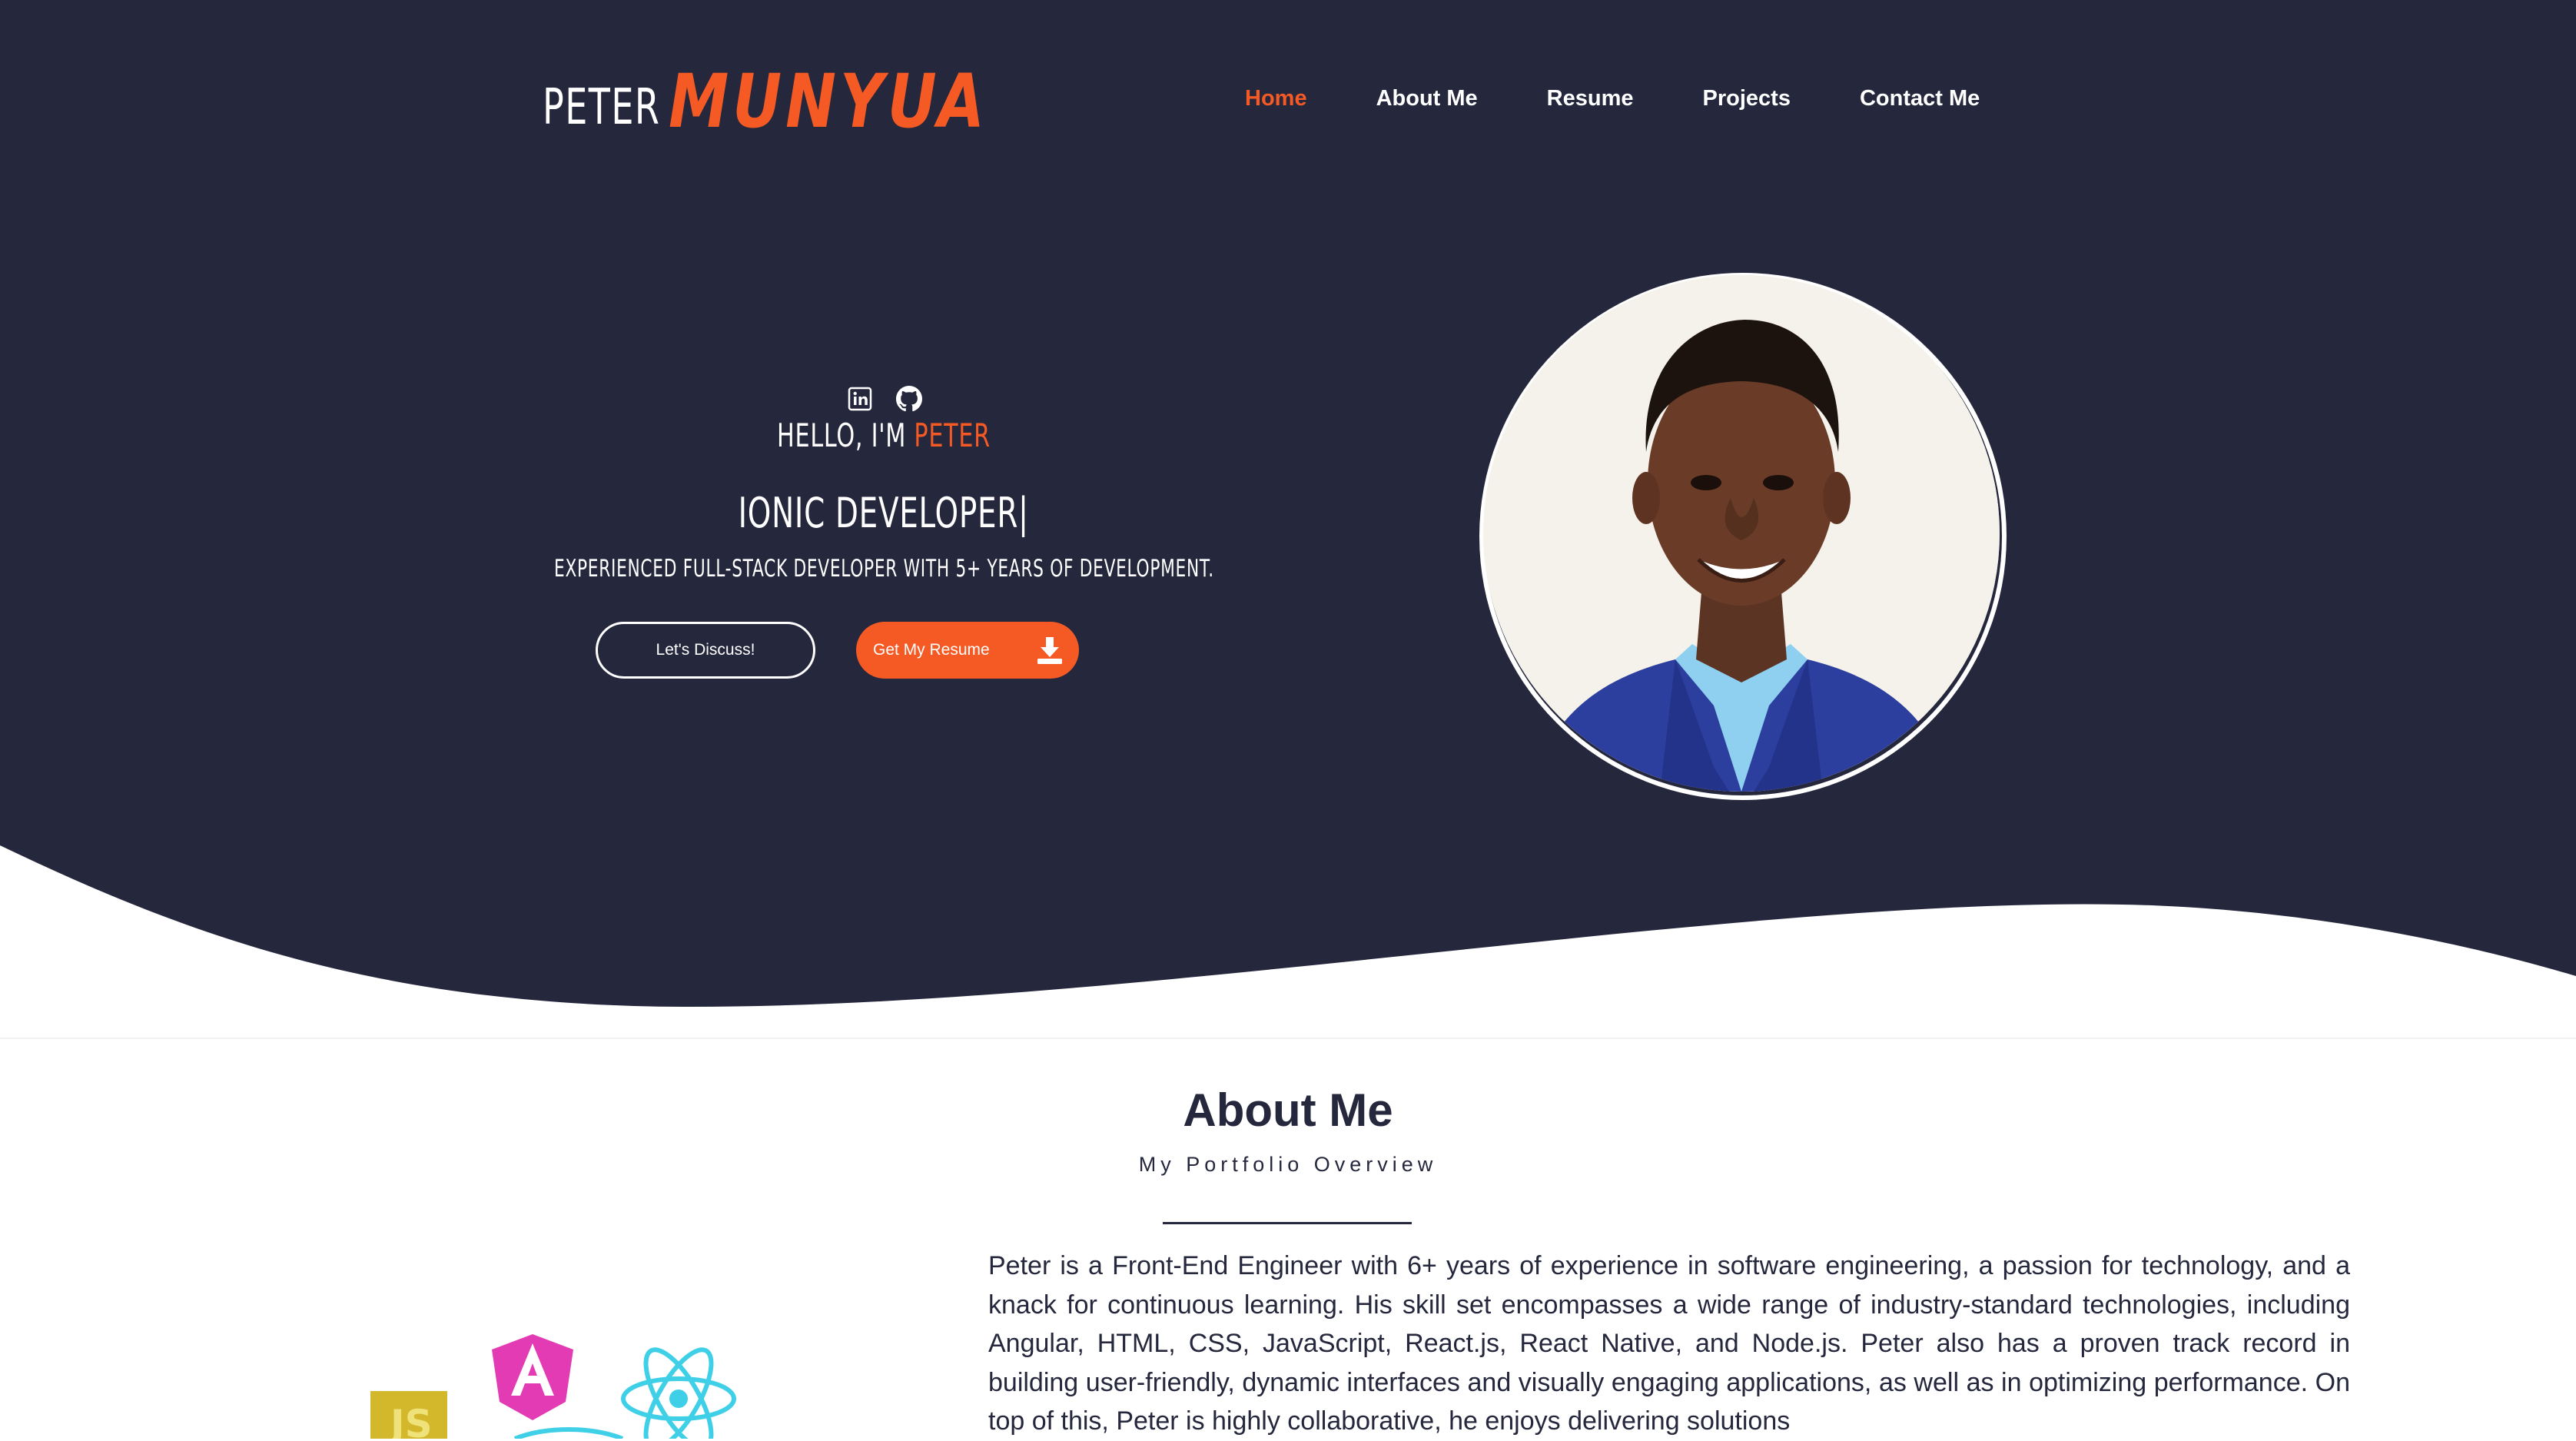 The width and height of the screenshot is (2576, 1441). What do you see at coordinates (568, 1433) in the screenshot?
I see `react-swirl-decoration` at bounding box center [568, 1433].